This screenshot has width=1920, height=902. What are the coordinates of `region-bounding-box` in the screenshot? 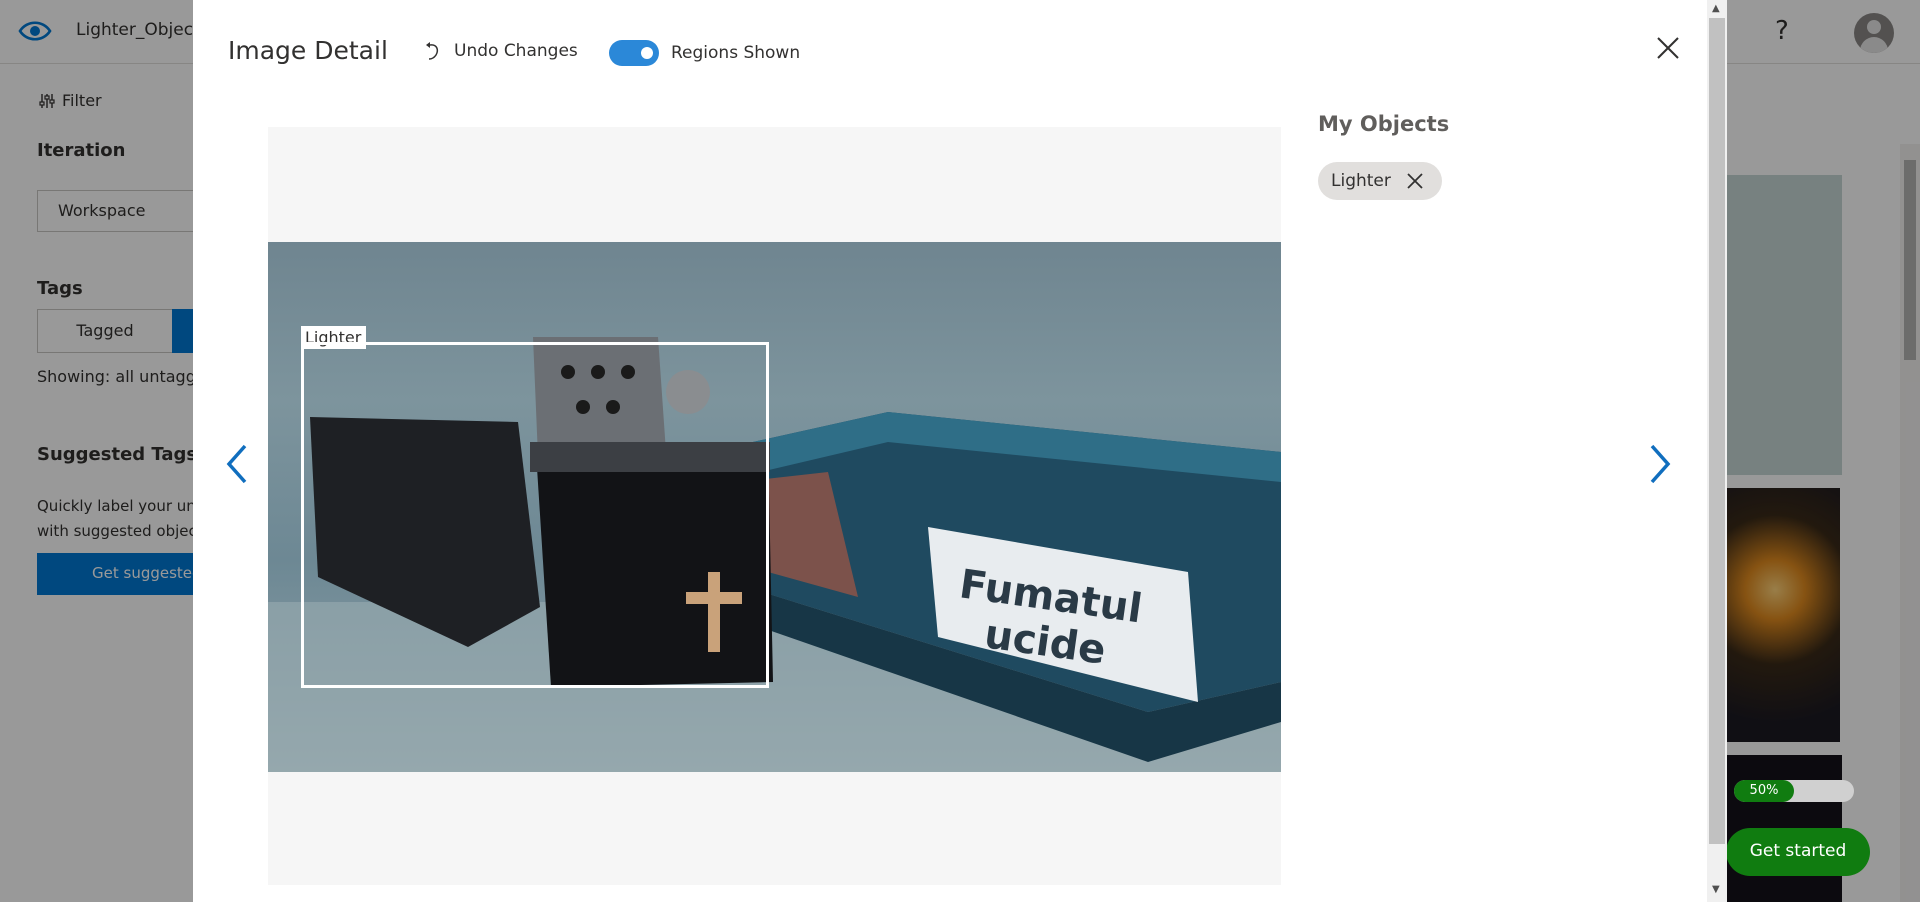 It's located at (535, 515).